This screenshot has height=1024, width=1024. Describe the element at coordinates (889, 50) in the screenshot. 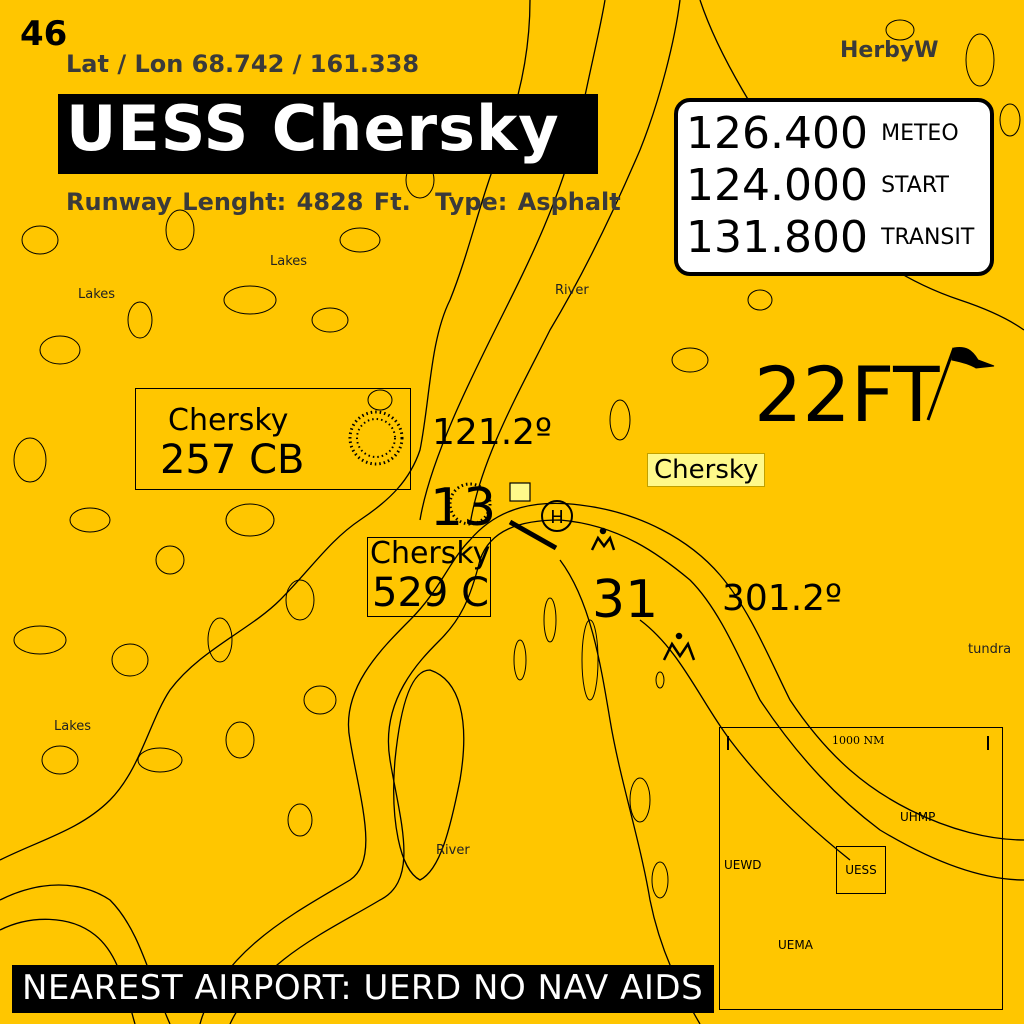

I see `author: HerbyW` at that location.